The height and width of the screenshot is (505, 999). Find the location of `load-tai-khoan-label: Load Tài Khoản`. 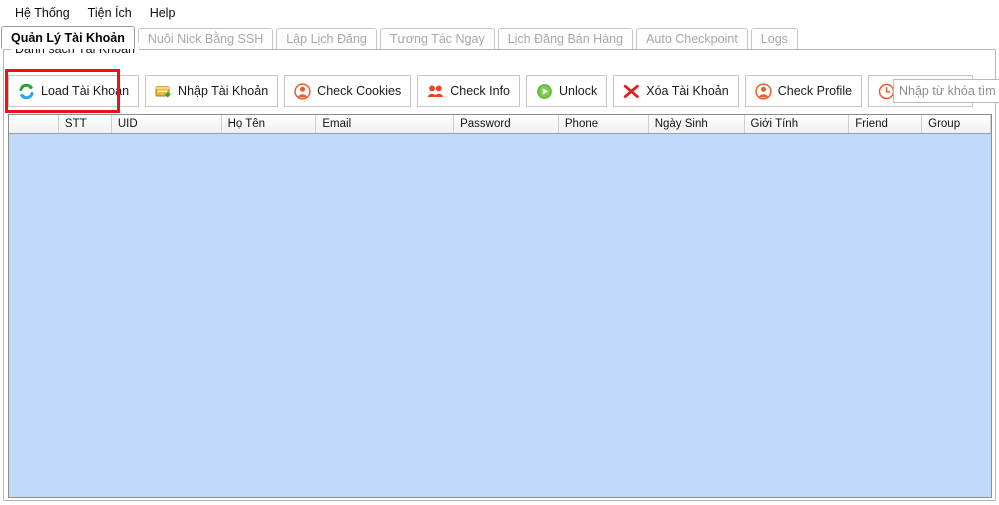

load-tai-khoan-label: Load Tài Khoản is located at coordinates (85, 90).